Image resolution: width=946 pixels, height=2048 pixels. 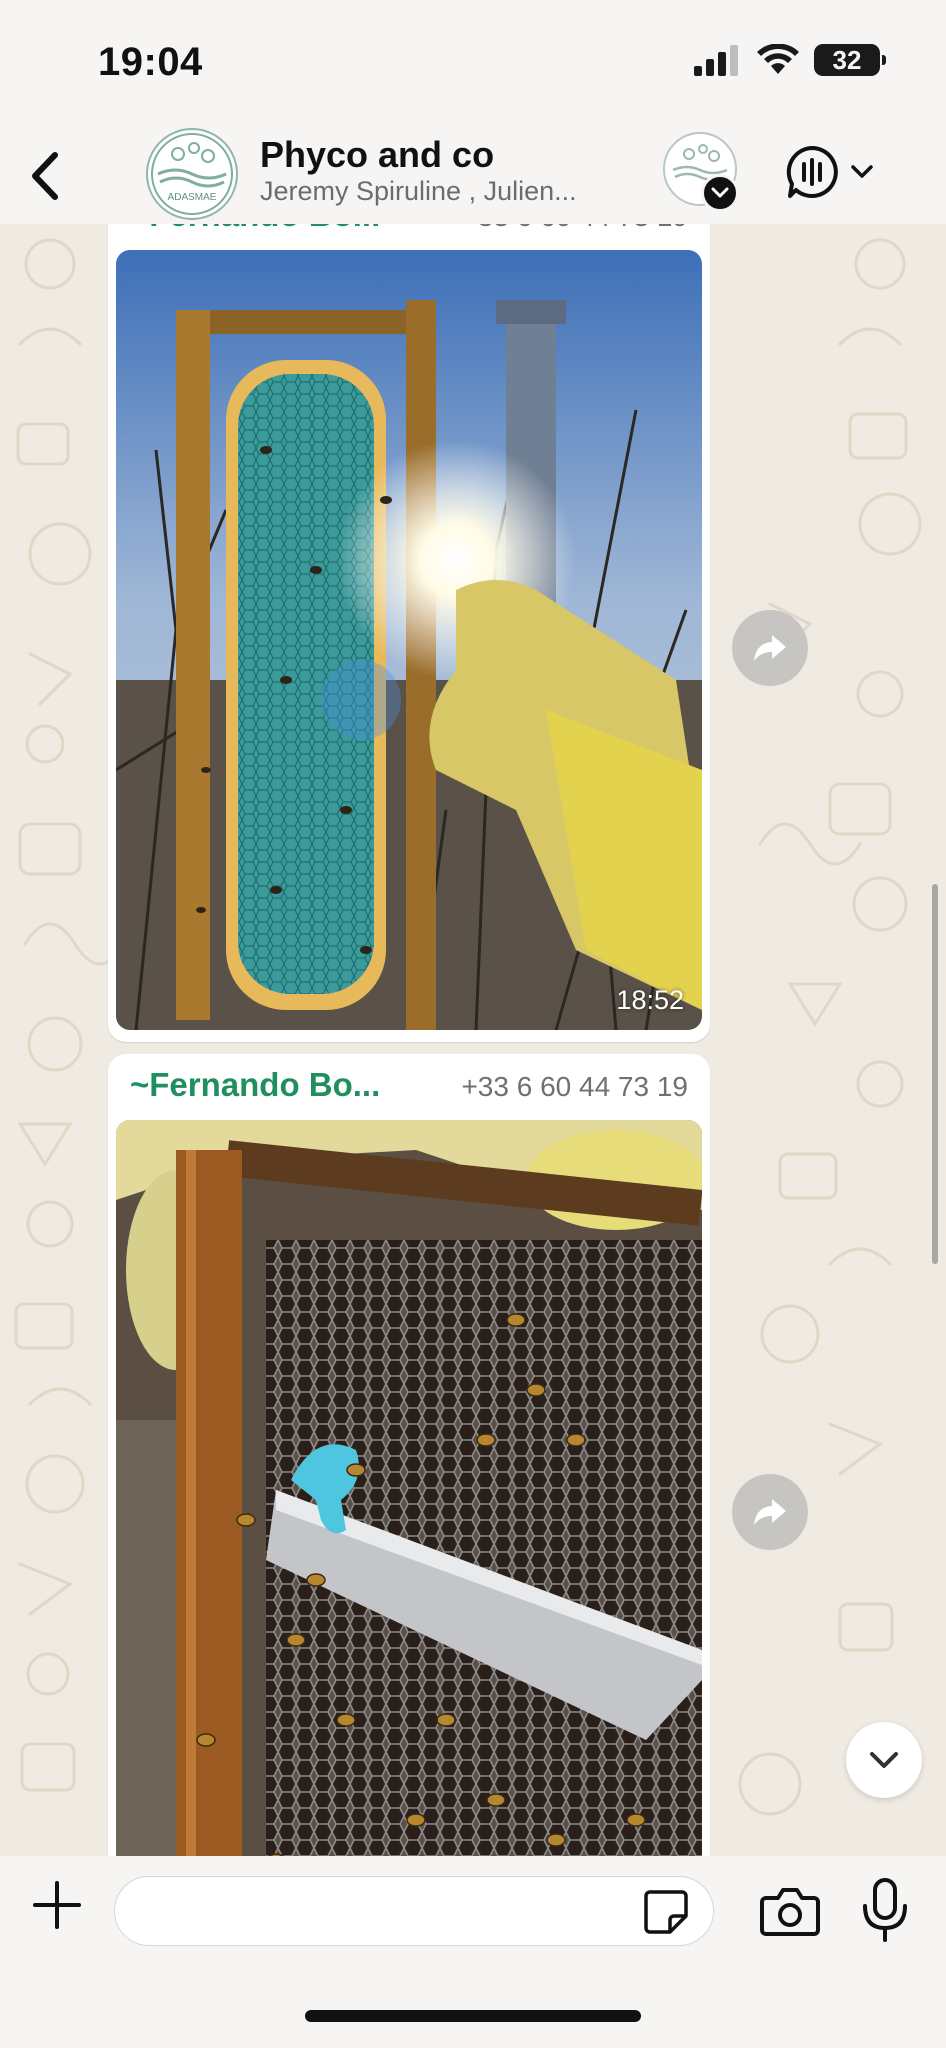 What do you see at coordinates (701, 172) in the screenshot?
I see `profile-avatar` at bounding box center [701, 172].